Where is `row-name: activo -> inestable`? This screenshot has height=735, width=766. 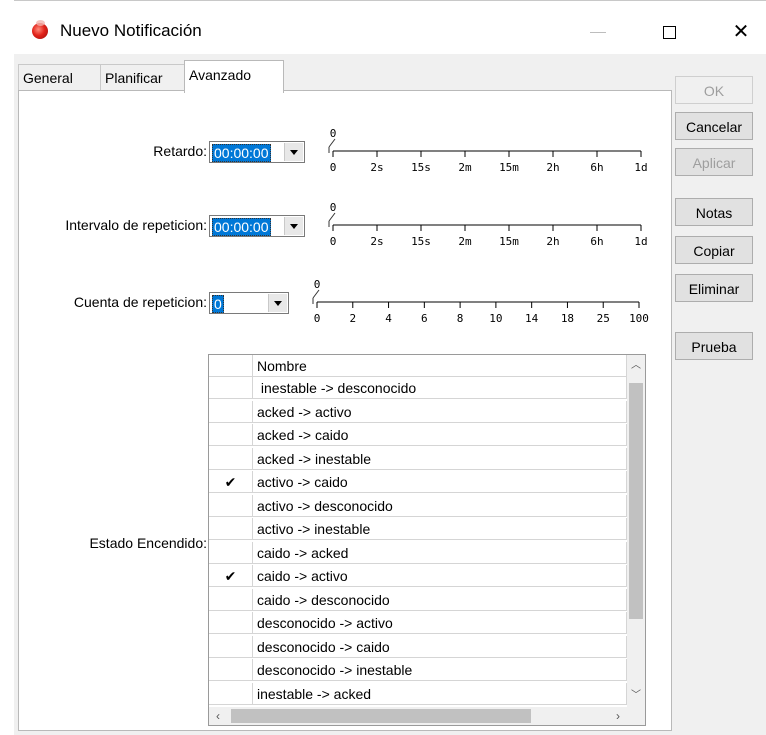
row-name: activo -> inestable is located at coordinates (440, 529).